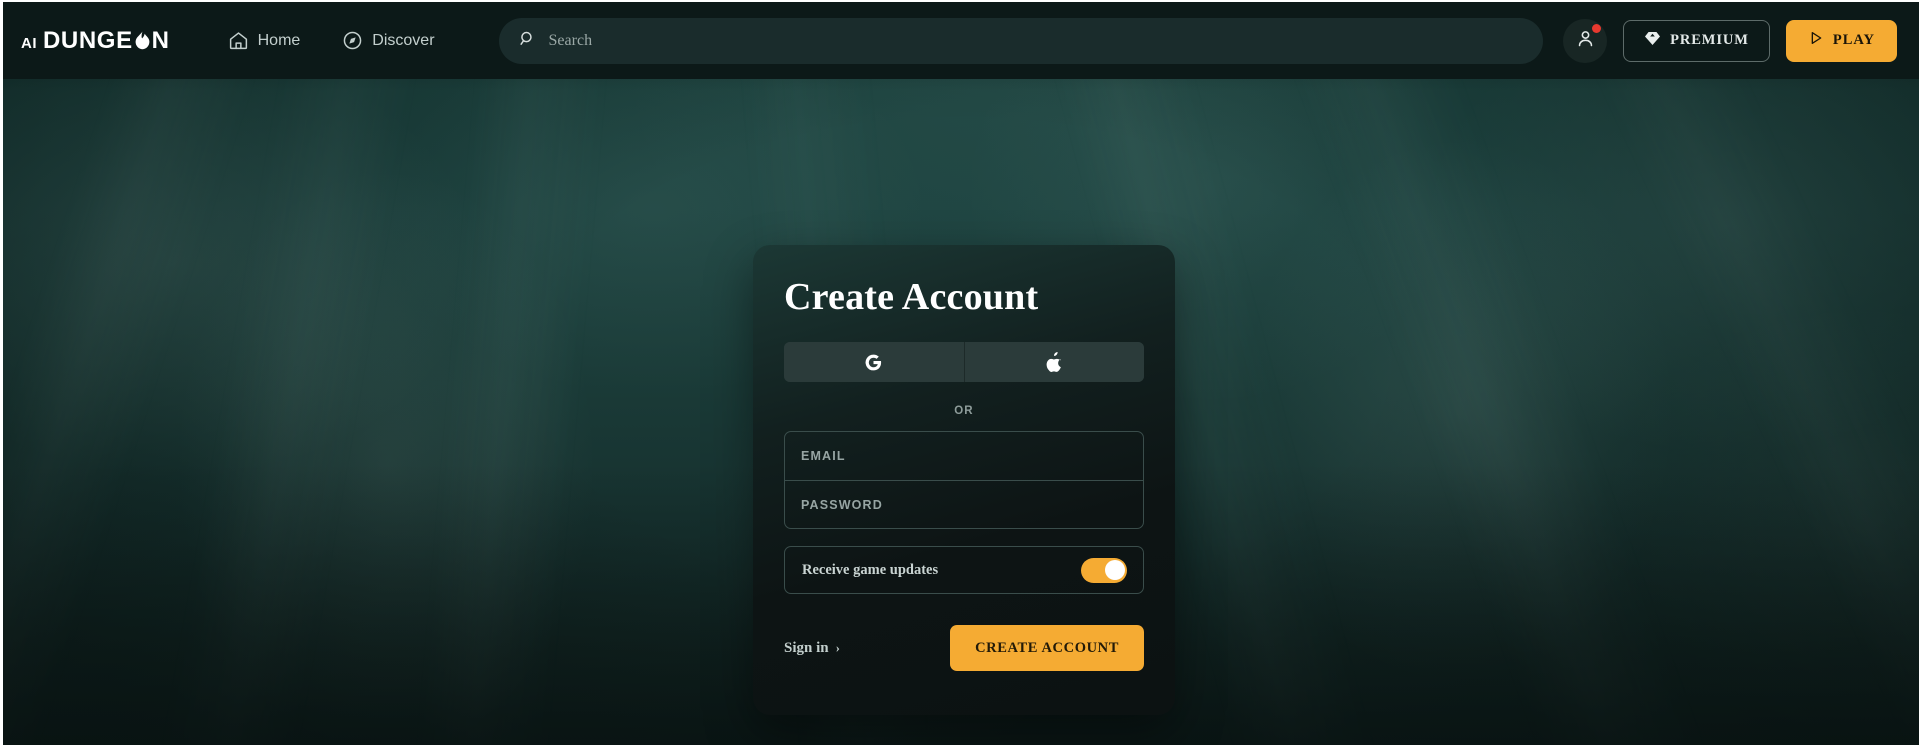 The width and height of the screenshot is (1922, 748). What do you see at coordinates (870, 569) in the screenshot?
I see `receive-updates-label: Receive game updates` at bounding box center [870, 569].